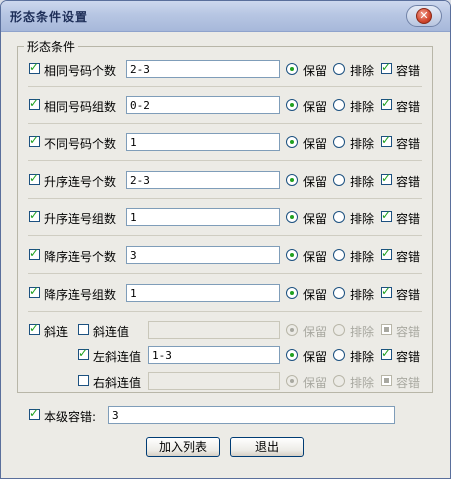  Describe the element at coordinates (34, 328) in the screenshot. I see `diagonal-checkbox` at that location.